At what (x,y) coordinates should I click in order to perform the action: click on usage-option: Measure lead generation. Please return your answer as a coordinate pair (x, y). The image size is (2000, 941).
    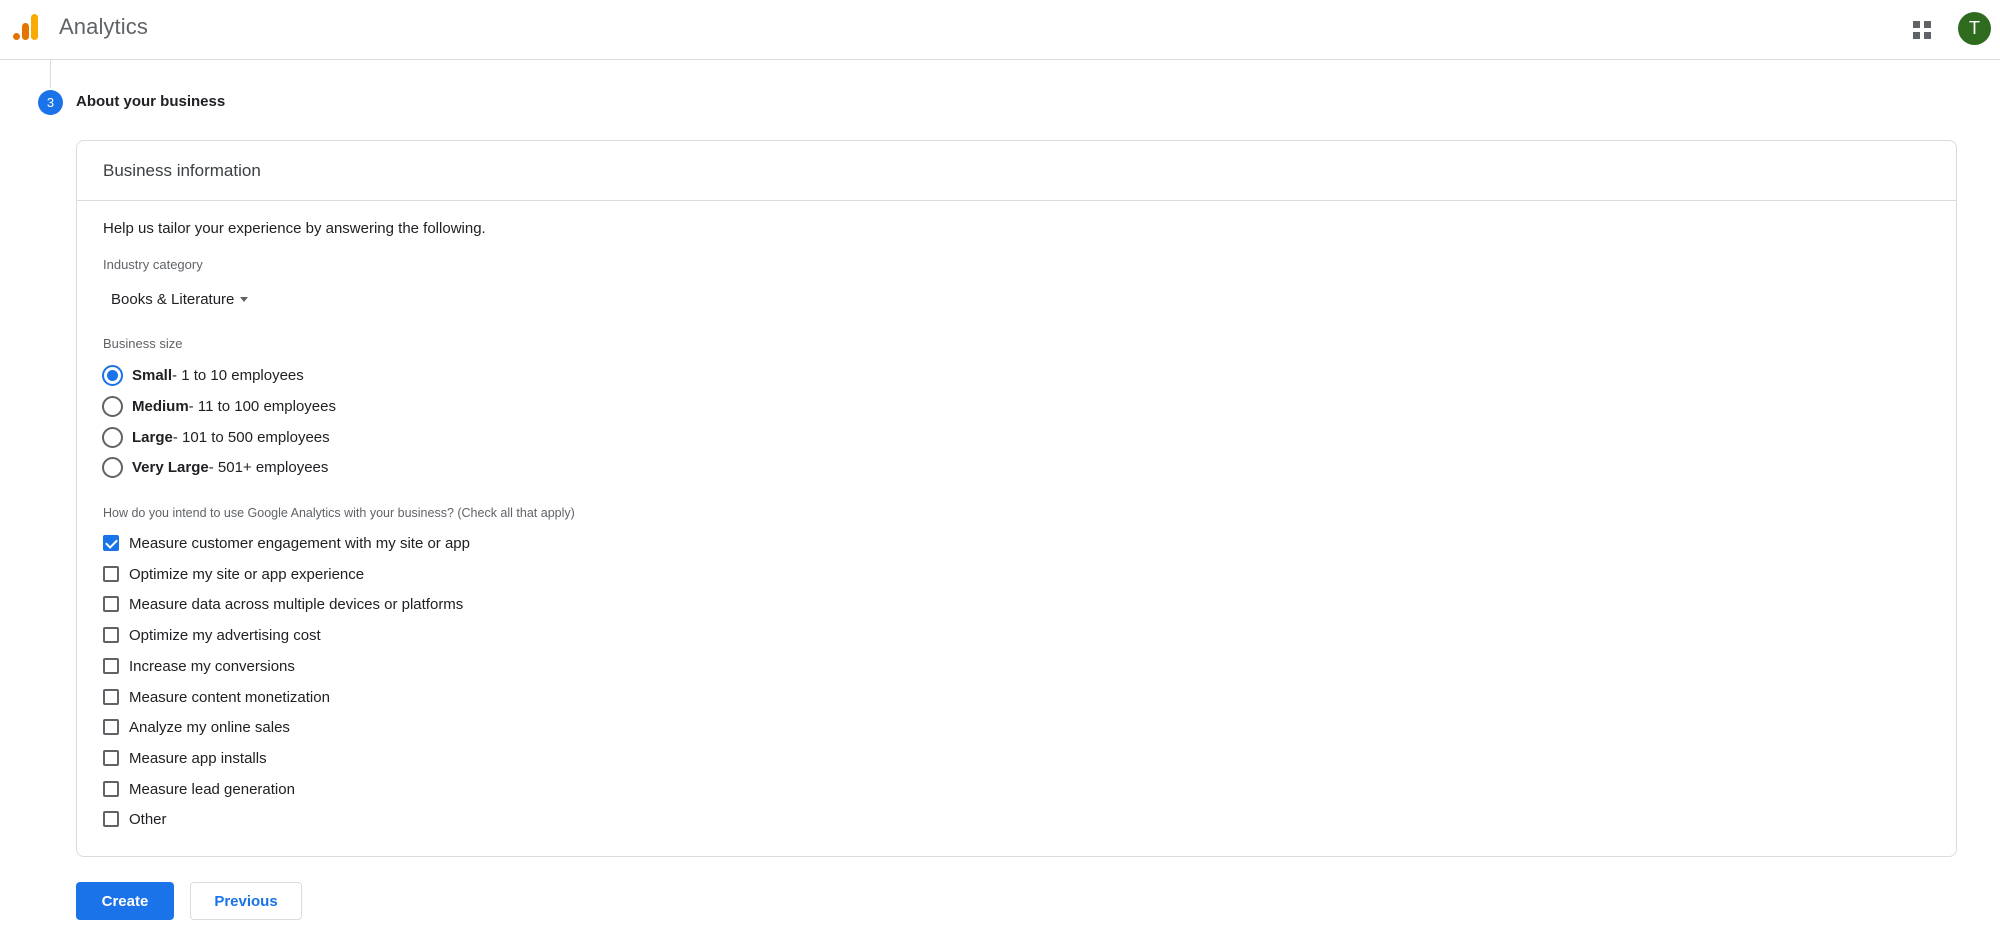
    Looking at the image, I should click on (199, 789).